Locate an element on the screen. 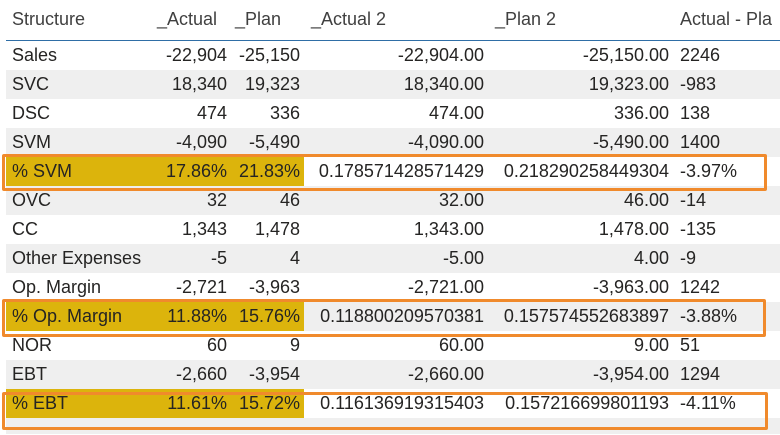  actual-2-value: 0.116136919315403 is located at coordinates (402, 403).